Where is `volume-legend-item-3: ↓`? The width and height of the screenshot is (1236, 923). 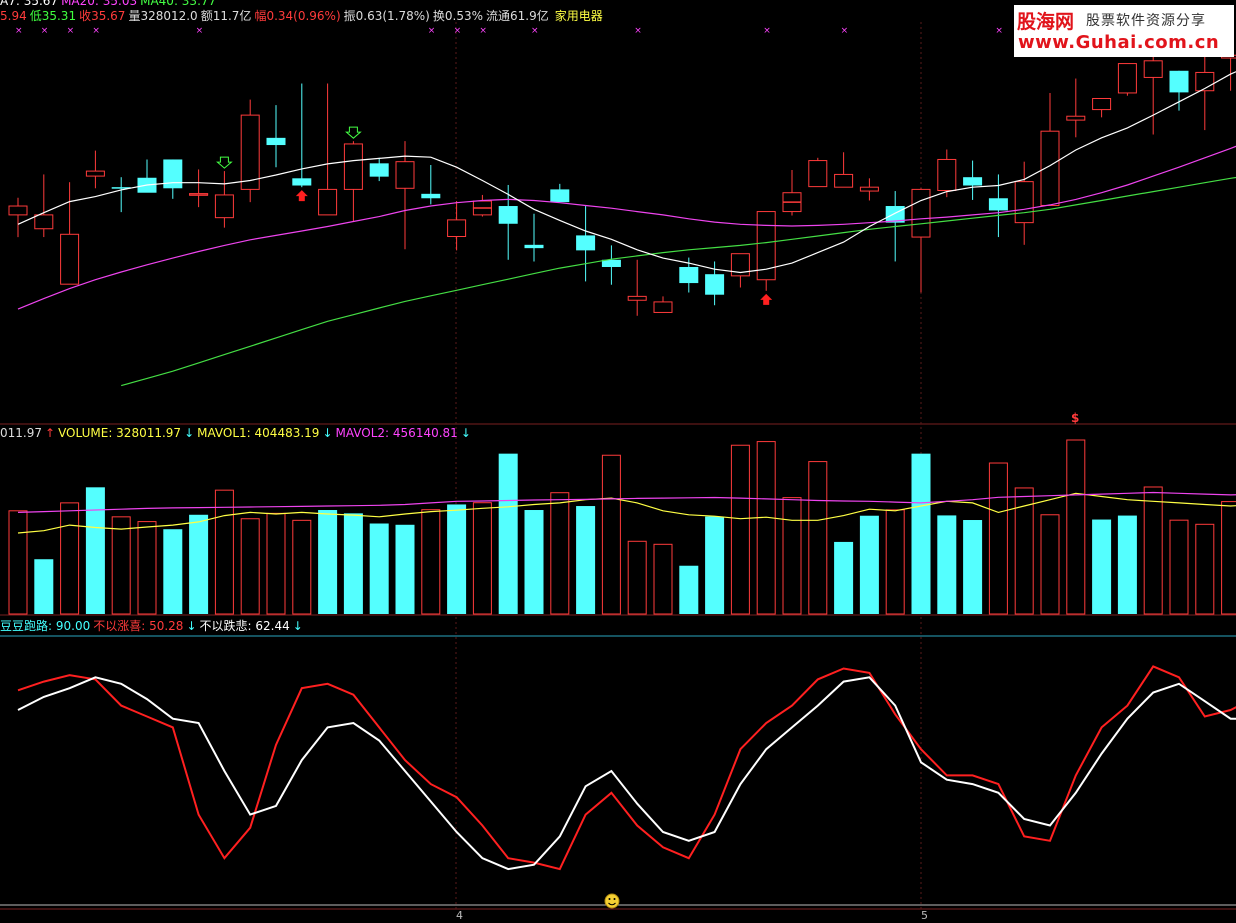
volume-legend-item-3: ↓ is located at coordinates (189, 433).